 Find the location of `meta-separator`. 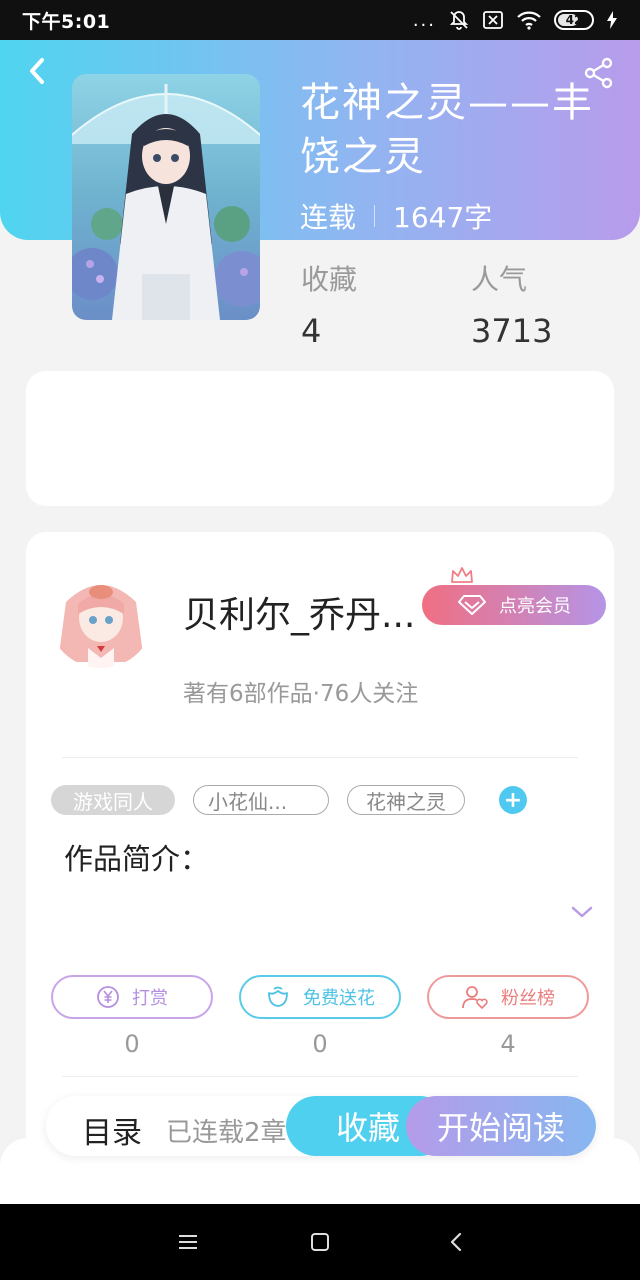

meta-separator is located at coordinates (375, 216).